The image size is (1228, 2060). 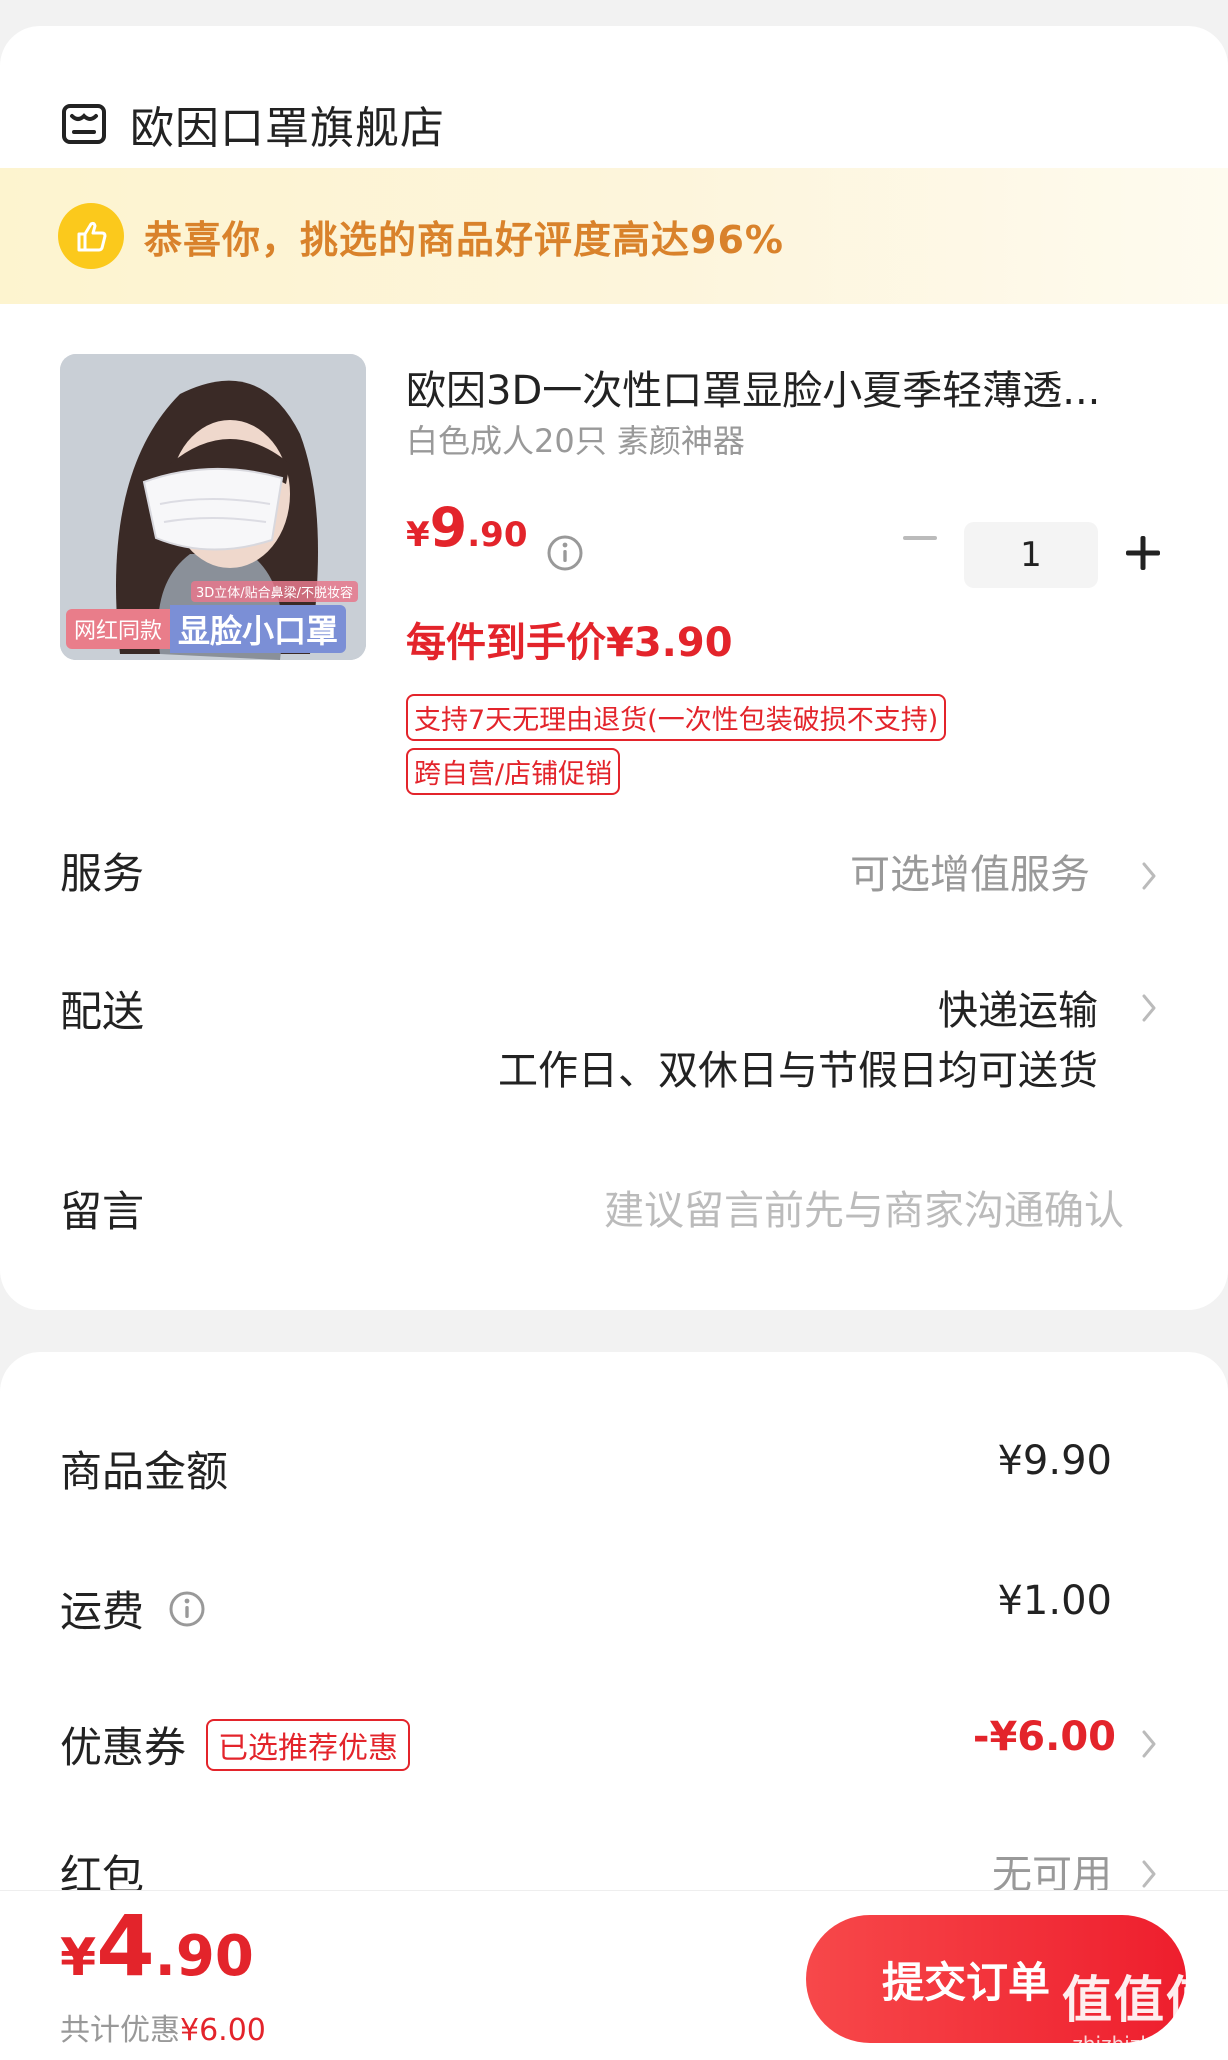 I want to click on saving-label: 共计优惠, so click(x=120, y=2030).